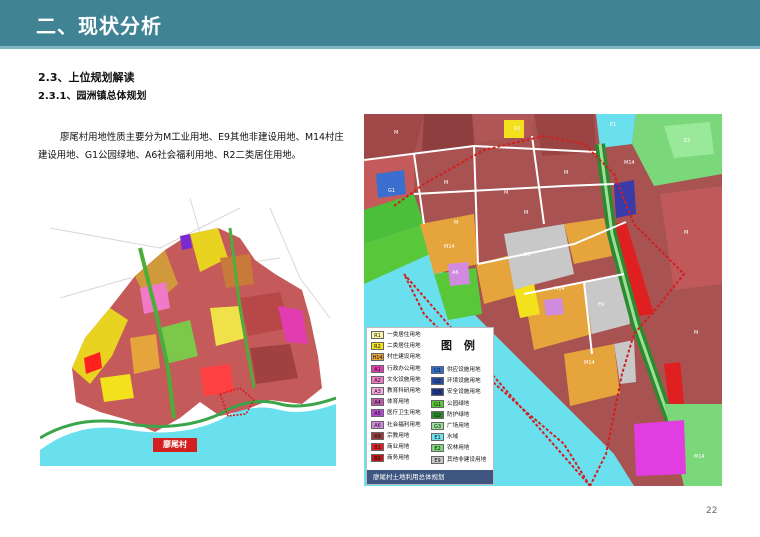 This screenshot has height=537, width=760. What do you see at coordinates (380, 47) in the screenshot?
I see `header-accent-line` at bounding box center [380, 47].